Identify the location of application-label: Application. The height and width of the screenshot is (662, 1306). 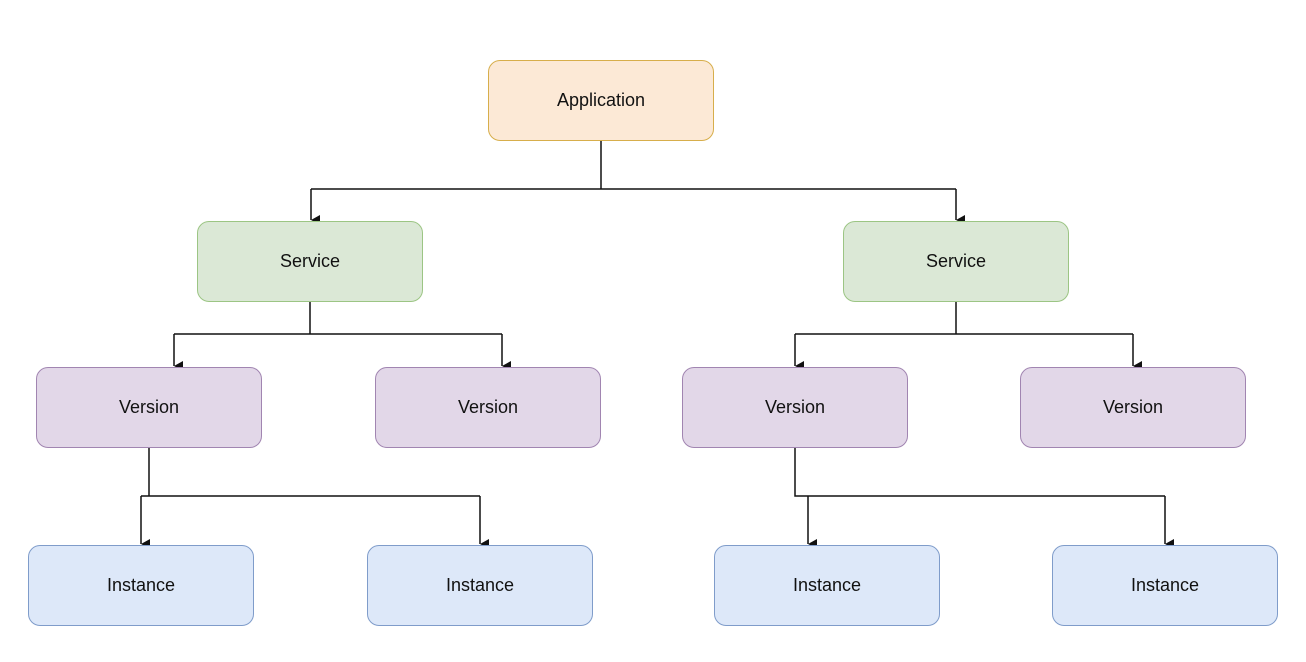
(601, 100).